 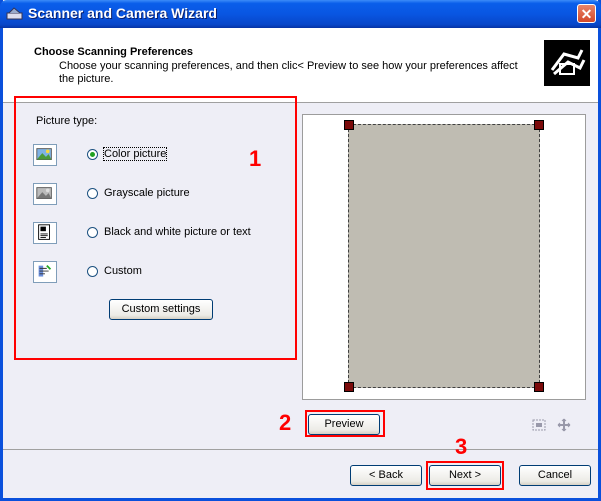 What do you see at coordinates (122, 13) in the screenshot?
I see `window-title: Scanner and Camera Wizard` at bounding box center [122, 13].